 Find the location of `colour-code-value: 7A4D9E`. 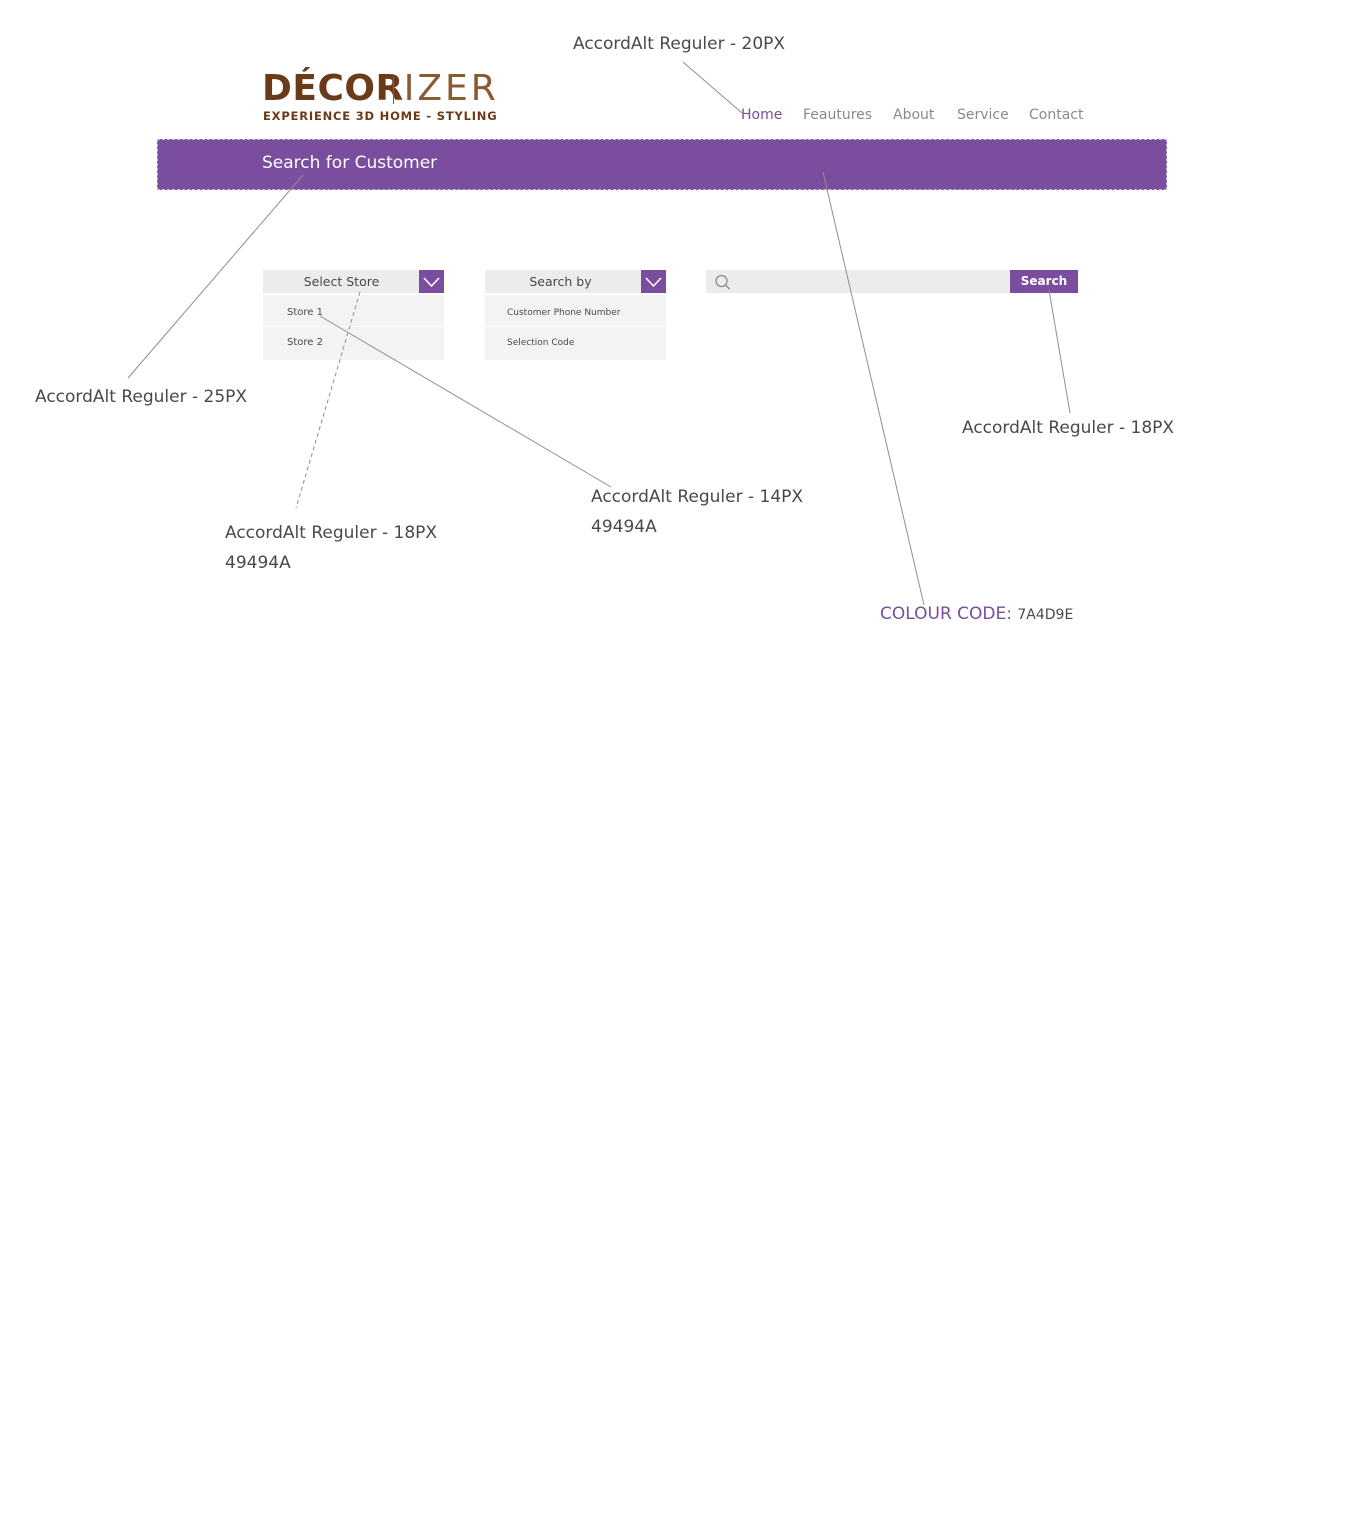

colour-code-value: 7A4D9E is located at coordinates (1045, 615).